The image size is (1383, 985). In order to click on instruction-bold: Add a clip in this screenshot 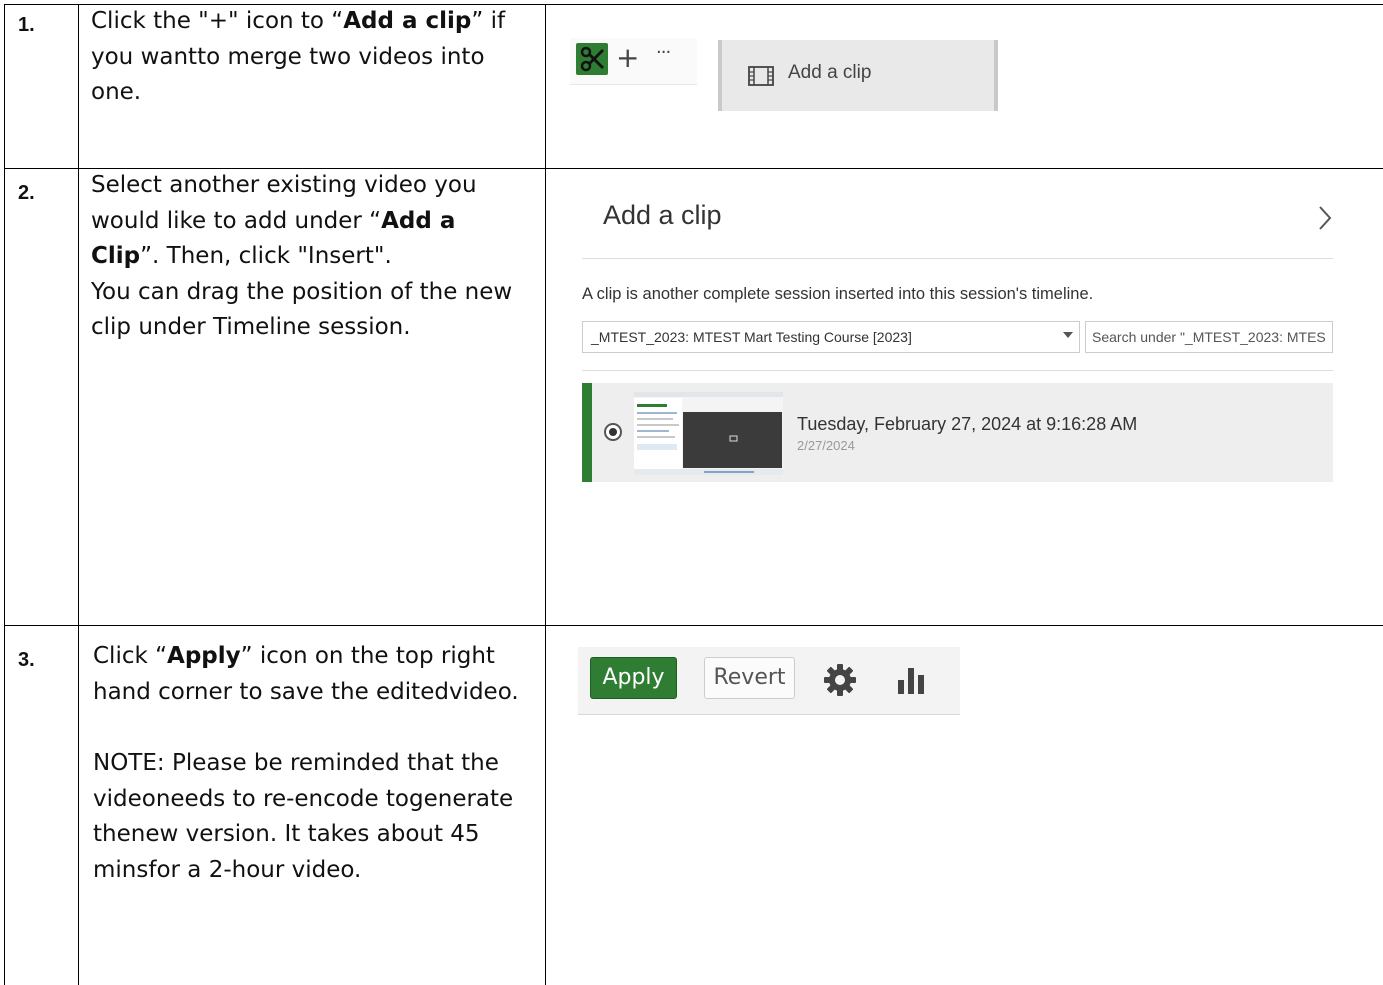, I will do `click(407, 21)`.